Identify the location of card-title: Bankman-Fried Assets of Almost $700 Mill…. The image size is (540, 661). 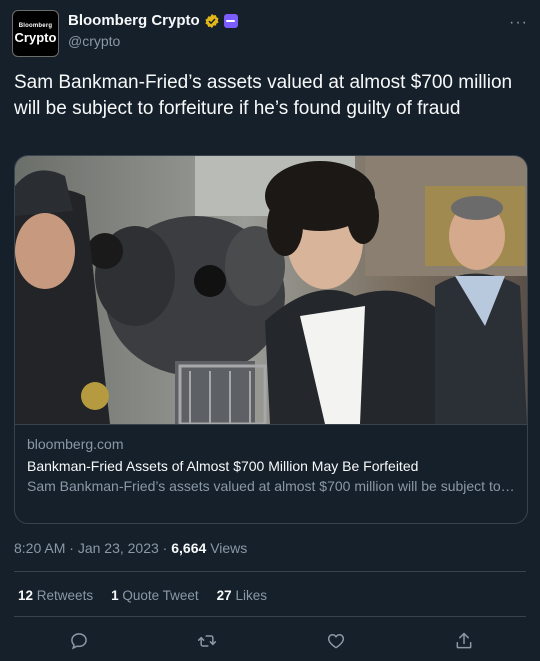
(223, 466).